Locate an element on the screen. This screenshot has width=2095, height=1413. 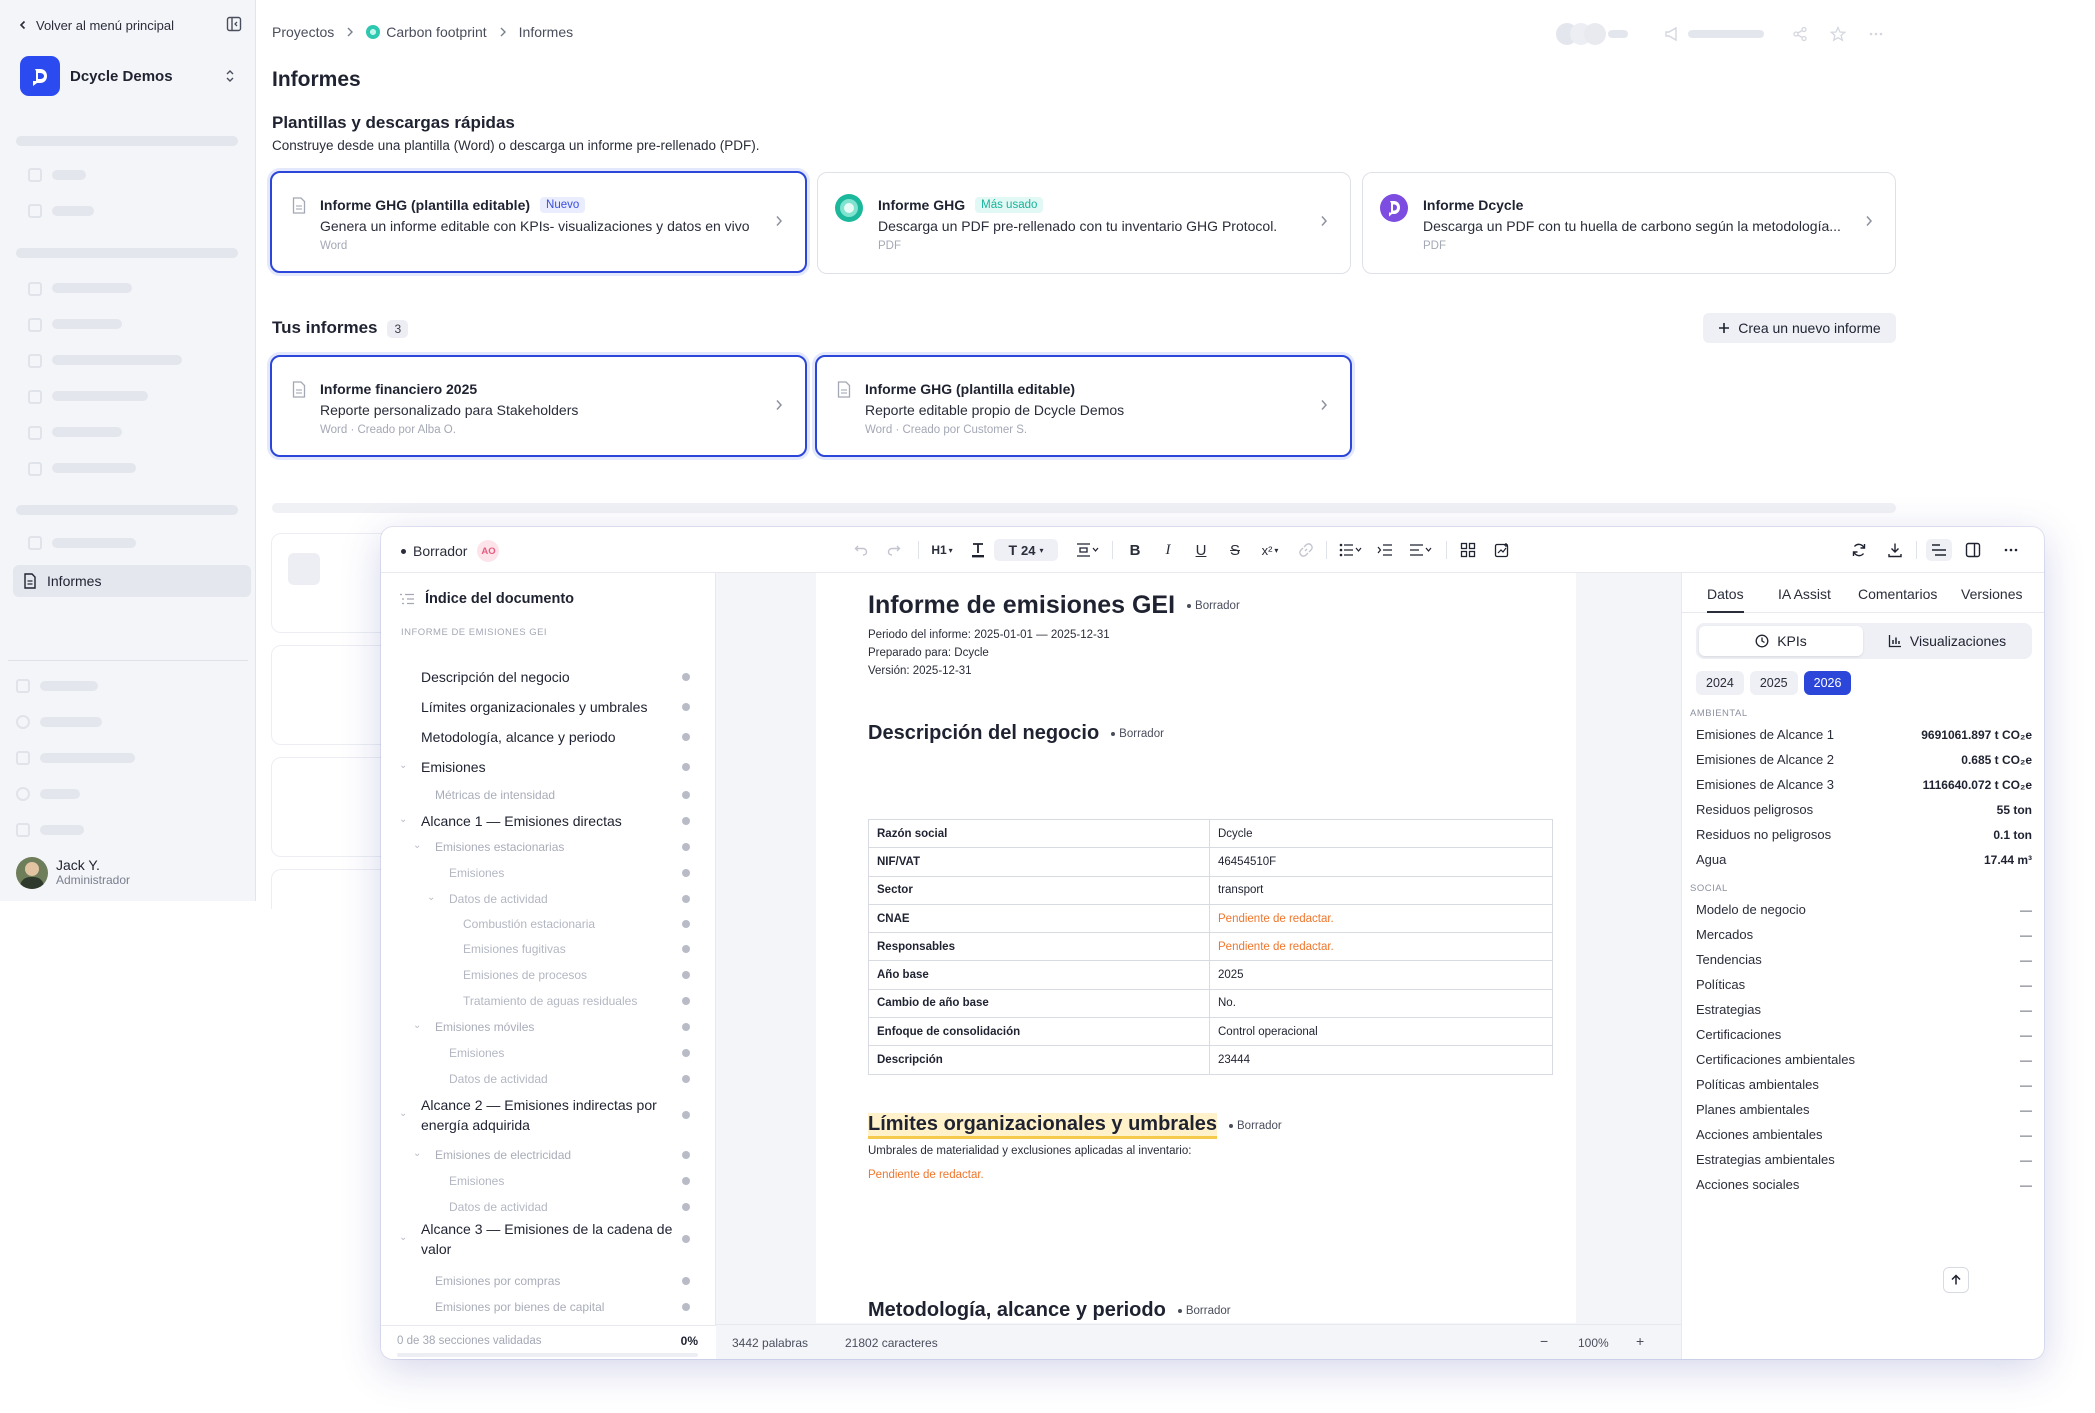
zoom-out-button: − is located at coordinates (1544, 1341).